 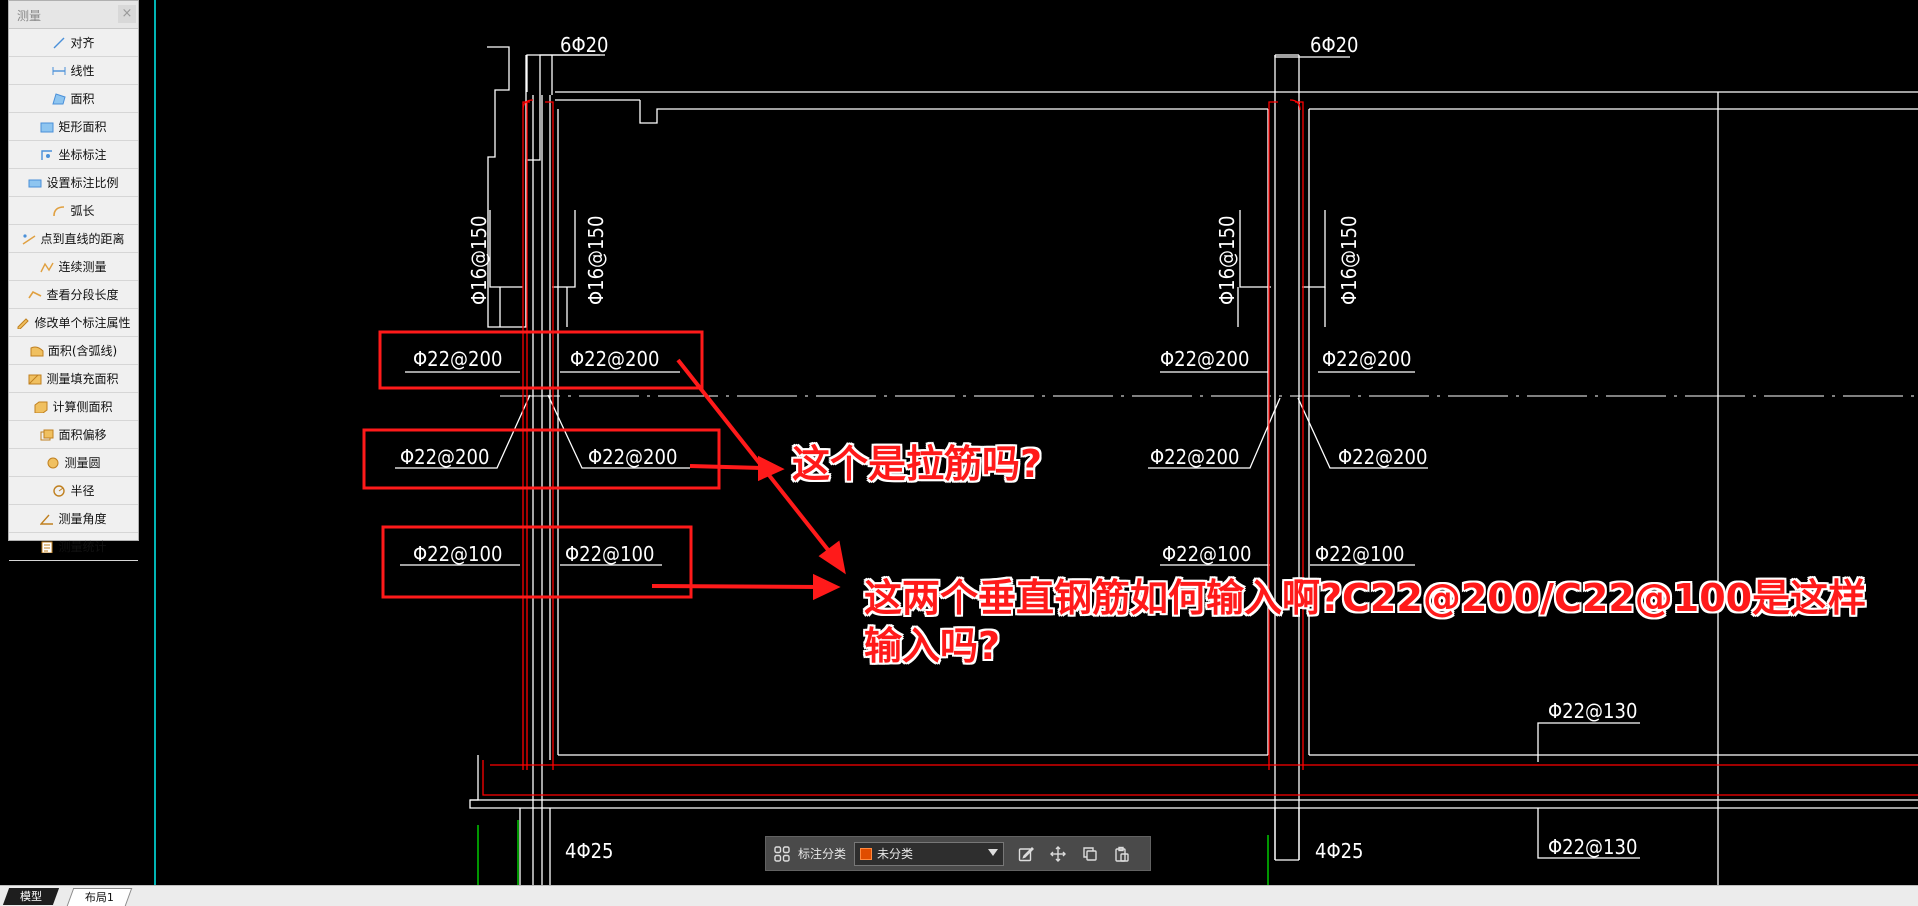 I want to click on measure-tool-button: 设置标注比例, so click(x=73, y=183).